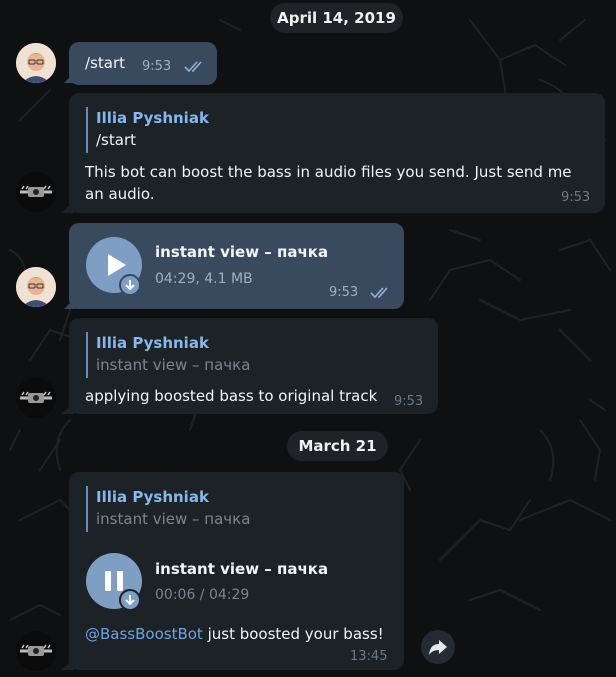 The image size is (616, 677). Describe the element at coordinates (105, 63) in the screenshot. I see `message-text: /start` at that location.